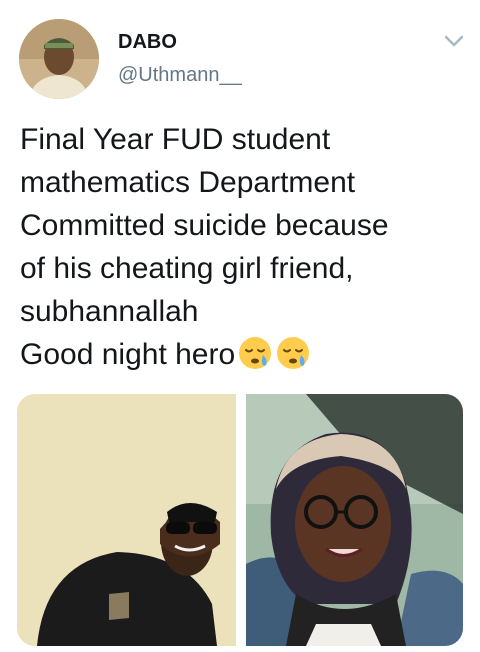  What do you see at coordinates (175, 139) in the screenshot?
I see `tweet-line: Final Year FUD student` at bounding box center [175, 139].